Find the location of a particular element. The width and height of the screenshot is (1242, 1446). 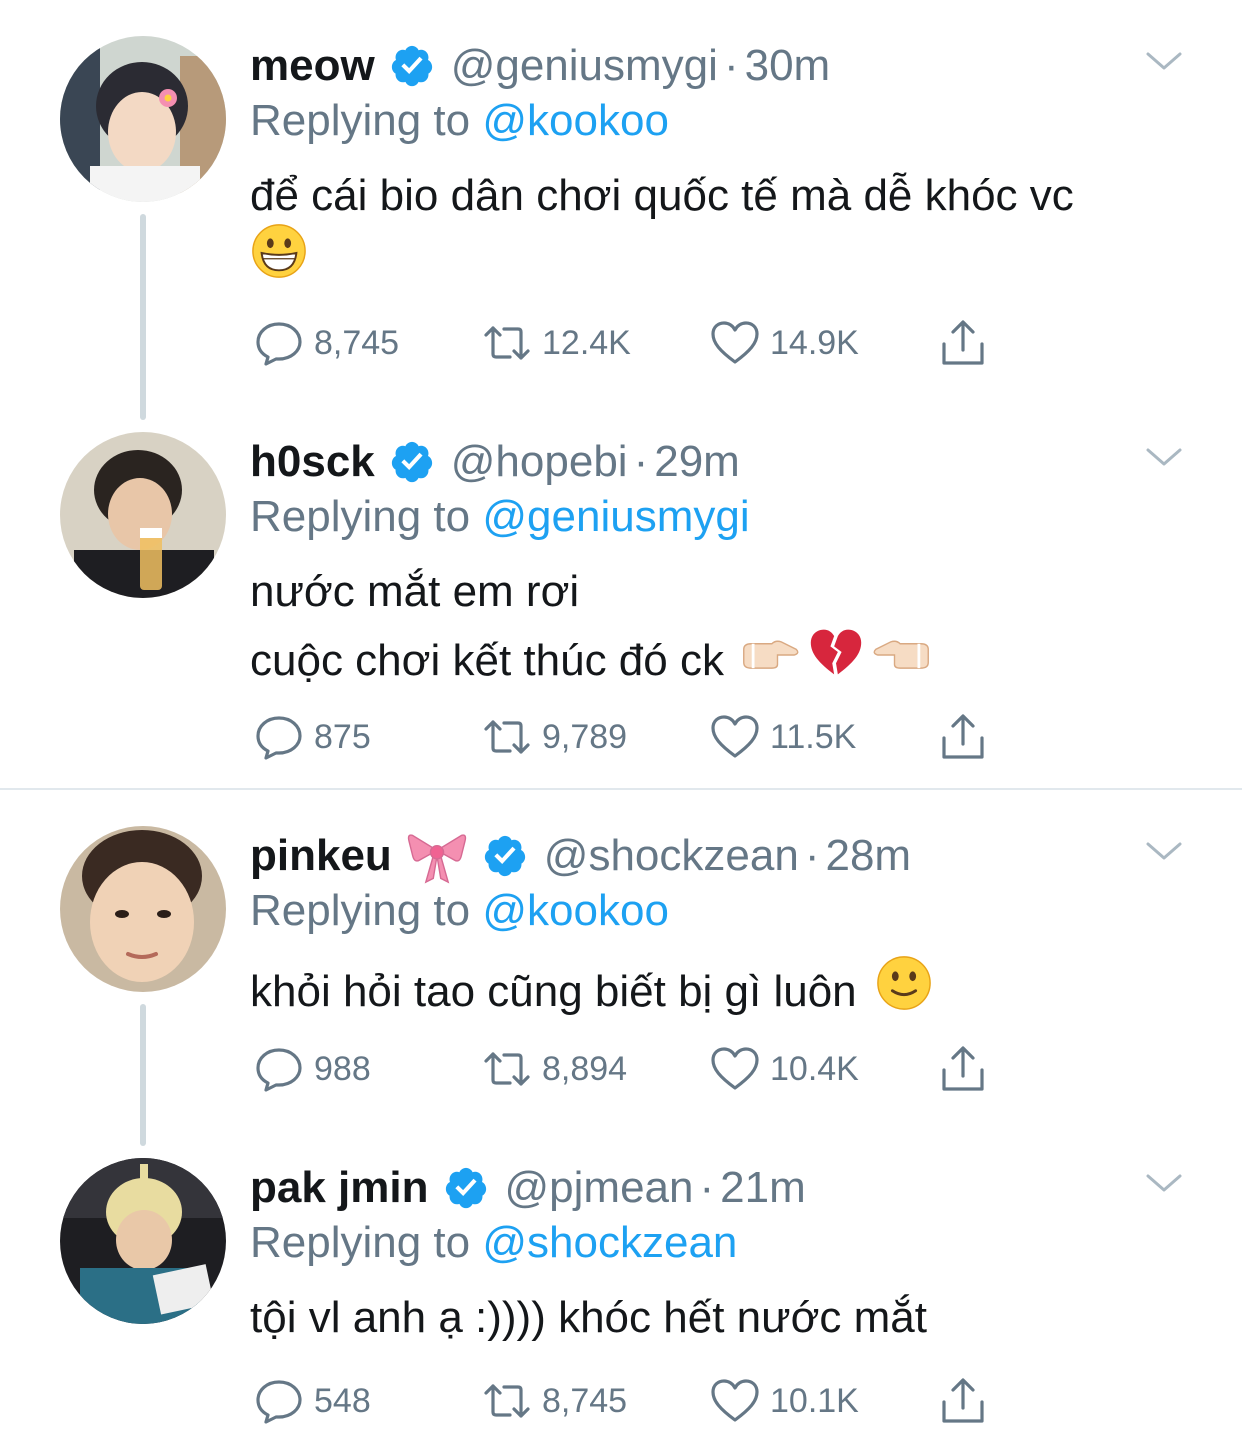

pointing-right-emoji-icon is located at coordinates (770, 661).